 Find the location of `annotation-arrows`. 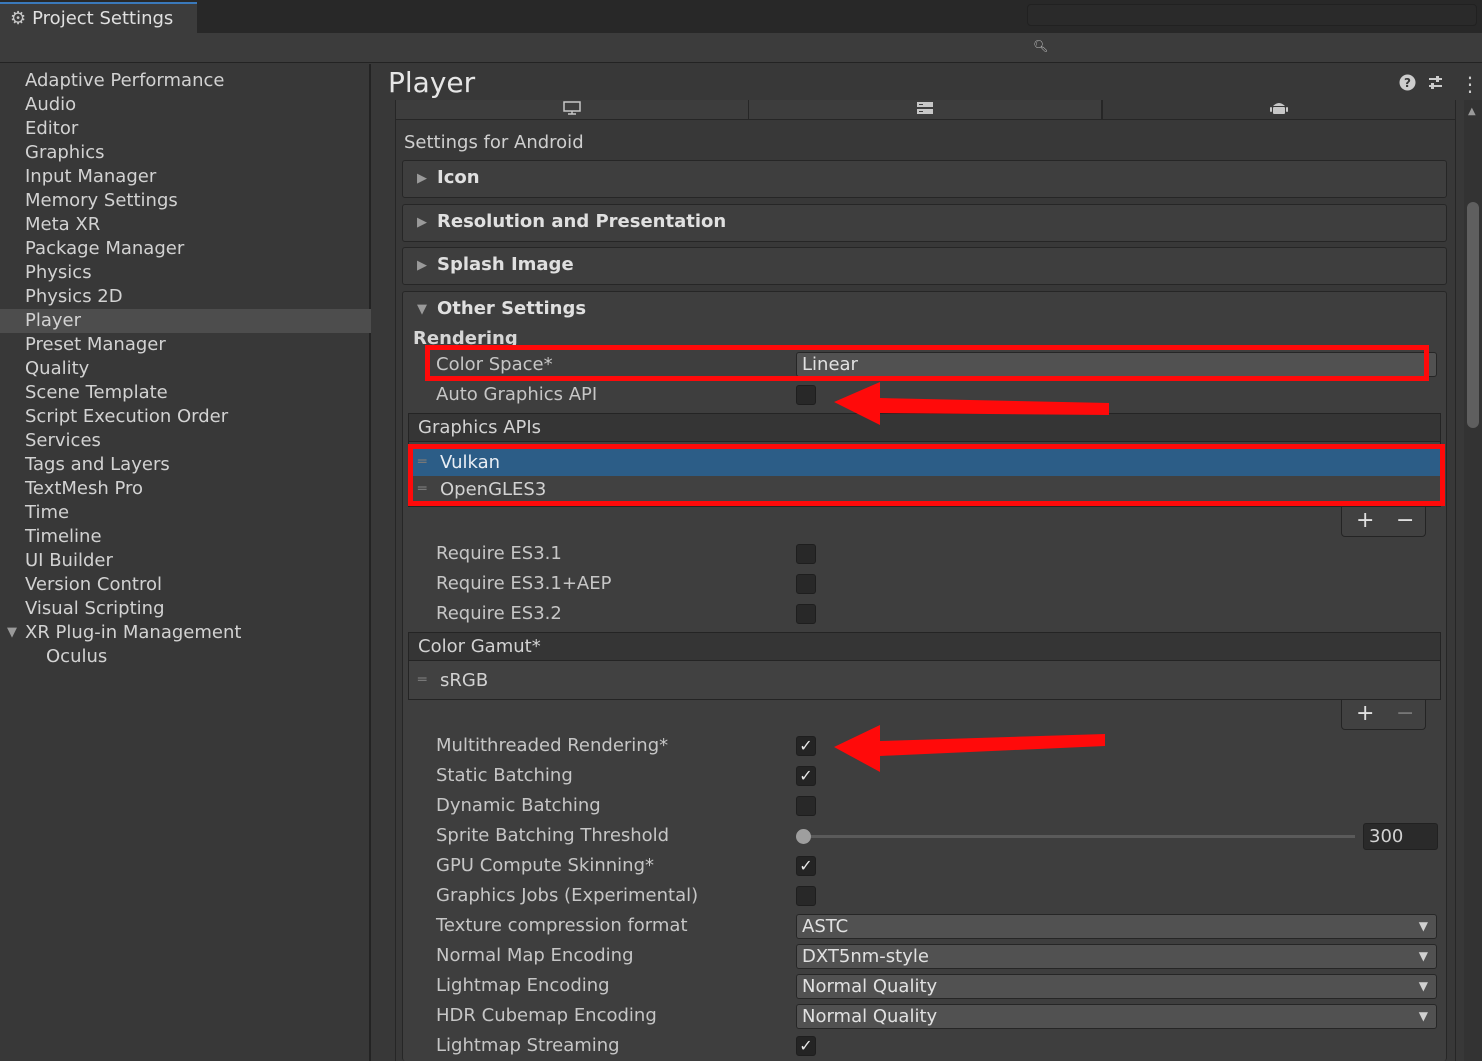

annotation-arrows is located at coordinates (971, 577).